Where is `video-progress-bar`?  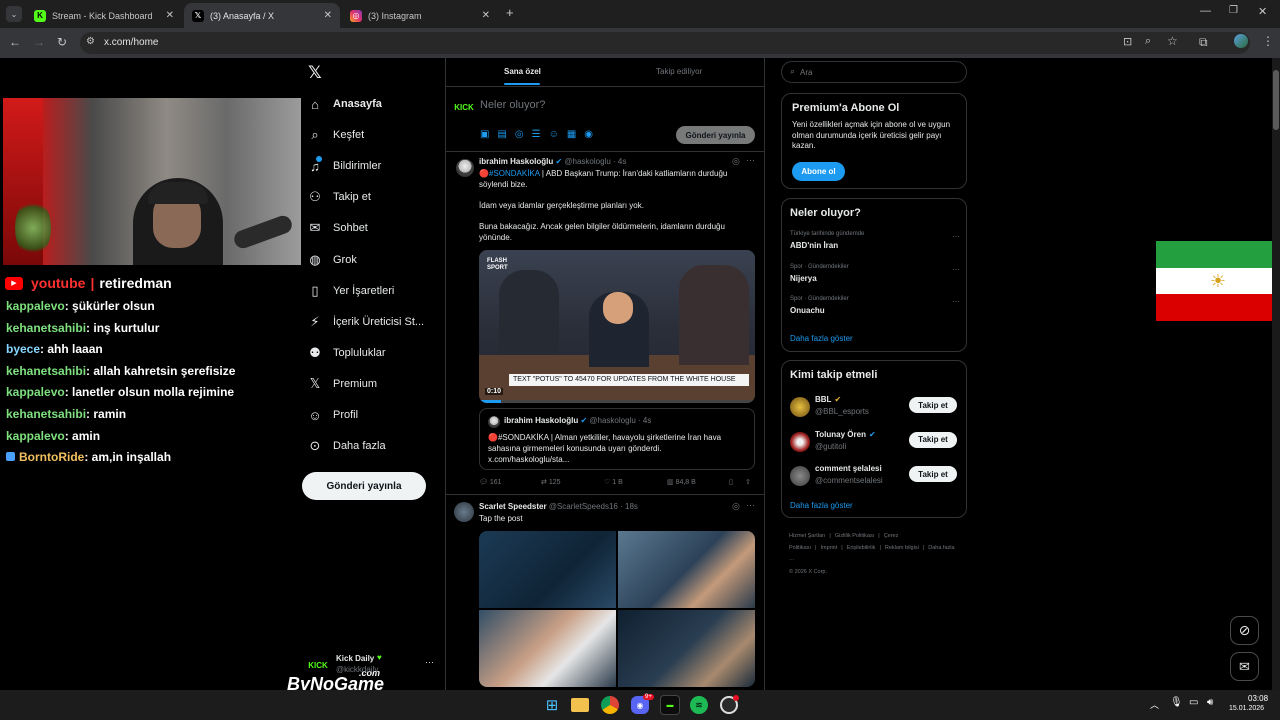 video-progress-bar is located at coordinates (617, 401).